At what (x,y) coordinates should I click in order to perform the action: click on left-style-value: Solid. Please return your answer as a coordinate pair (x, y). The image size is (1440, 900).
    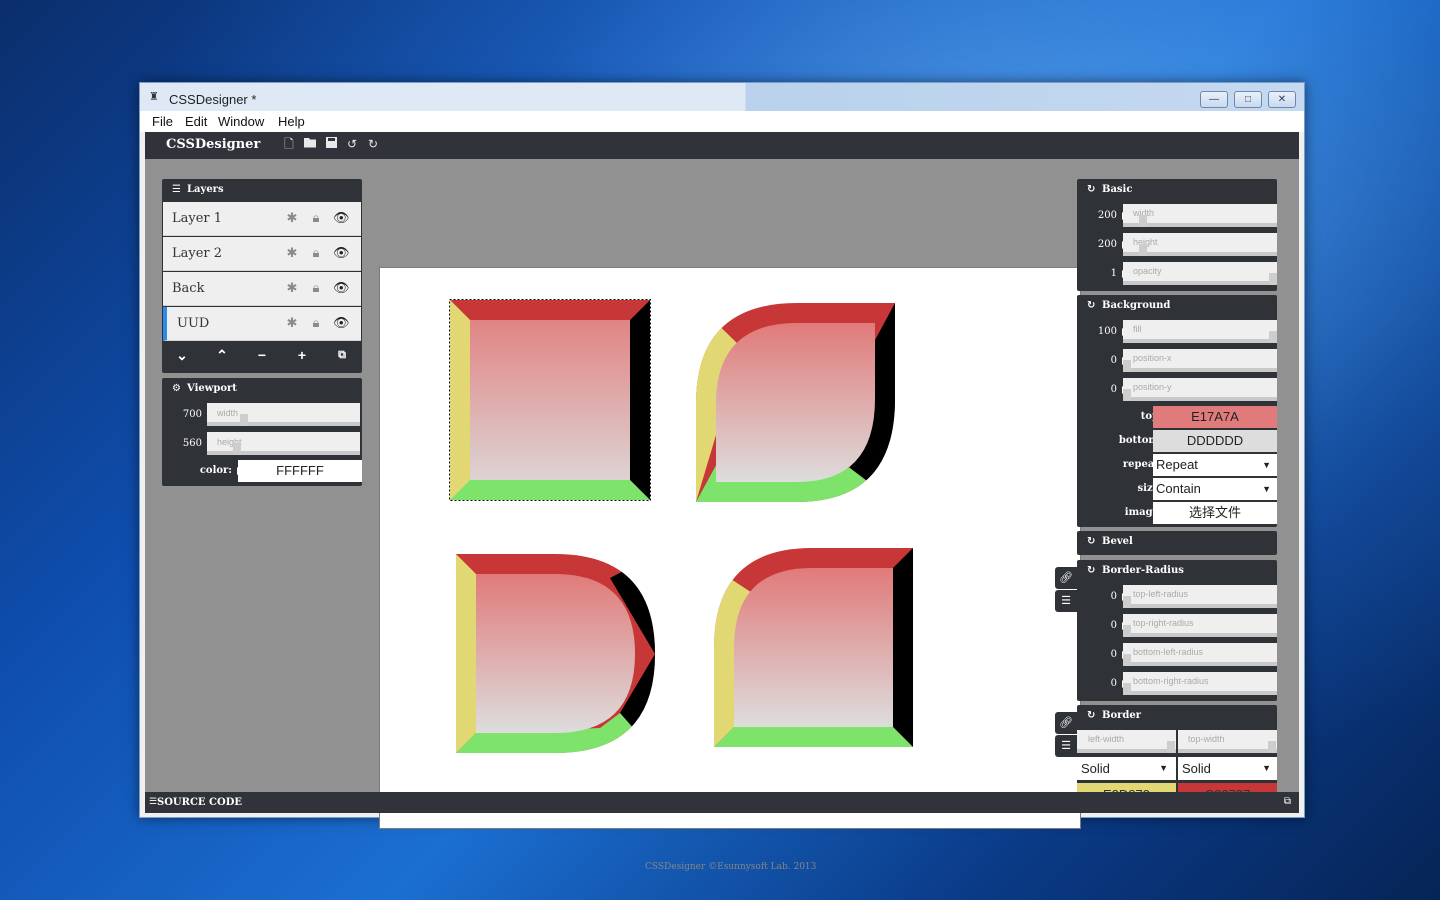
    Looking at the image, I should click on (1095, 768).